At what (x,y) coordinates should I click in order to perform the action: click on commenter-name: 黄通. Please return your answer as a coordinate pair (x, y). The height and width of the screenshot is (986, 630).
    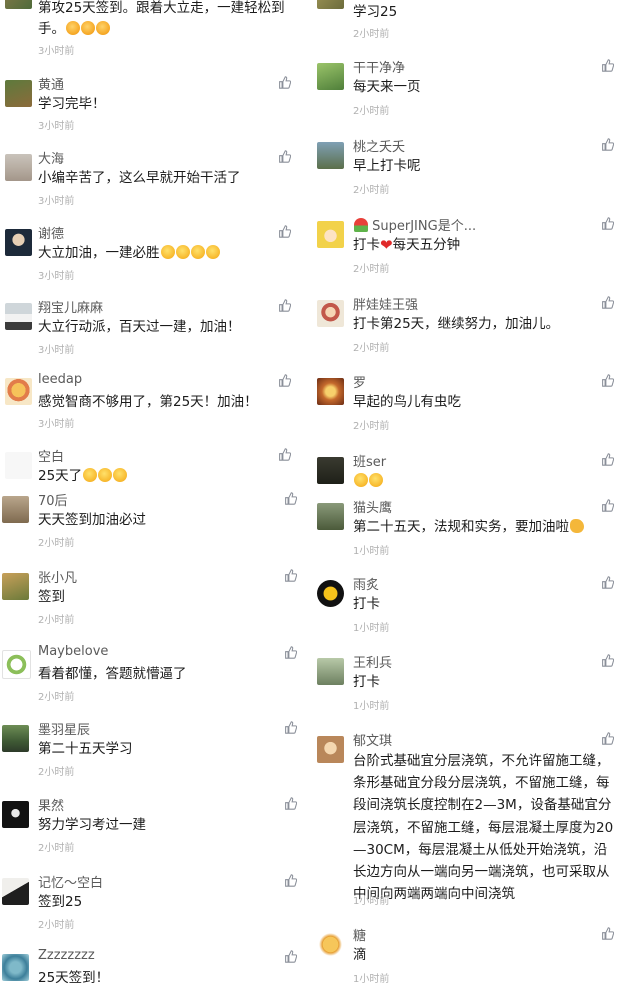
    Looking at the image, I should click on (51, 83).